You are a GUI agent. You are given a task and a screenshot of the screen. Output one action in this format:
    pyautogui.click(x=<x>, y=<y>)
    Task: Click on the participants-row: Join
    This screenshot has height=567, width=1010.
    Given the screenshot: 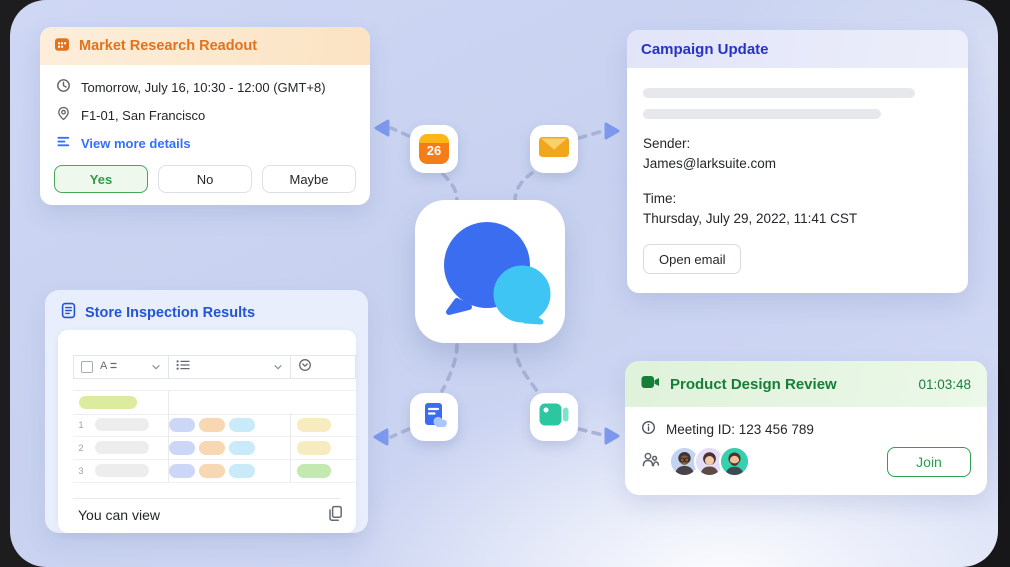 What is the action you would take?
    pyautogui.click(x=806, y=461)
    